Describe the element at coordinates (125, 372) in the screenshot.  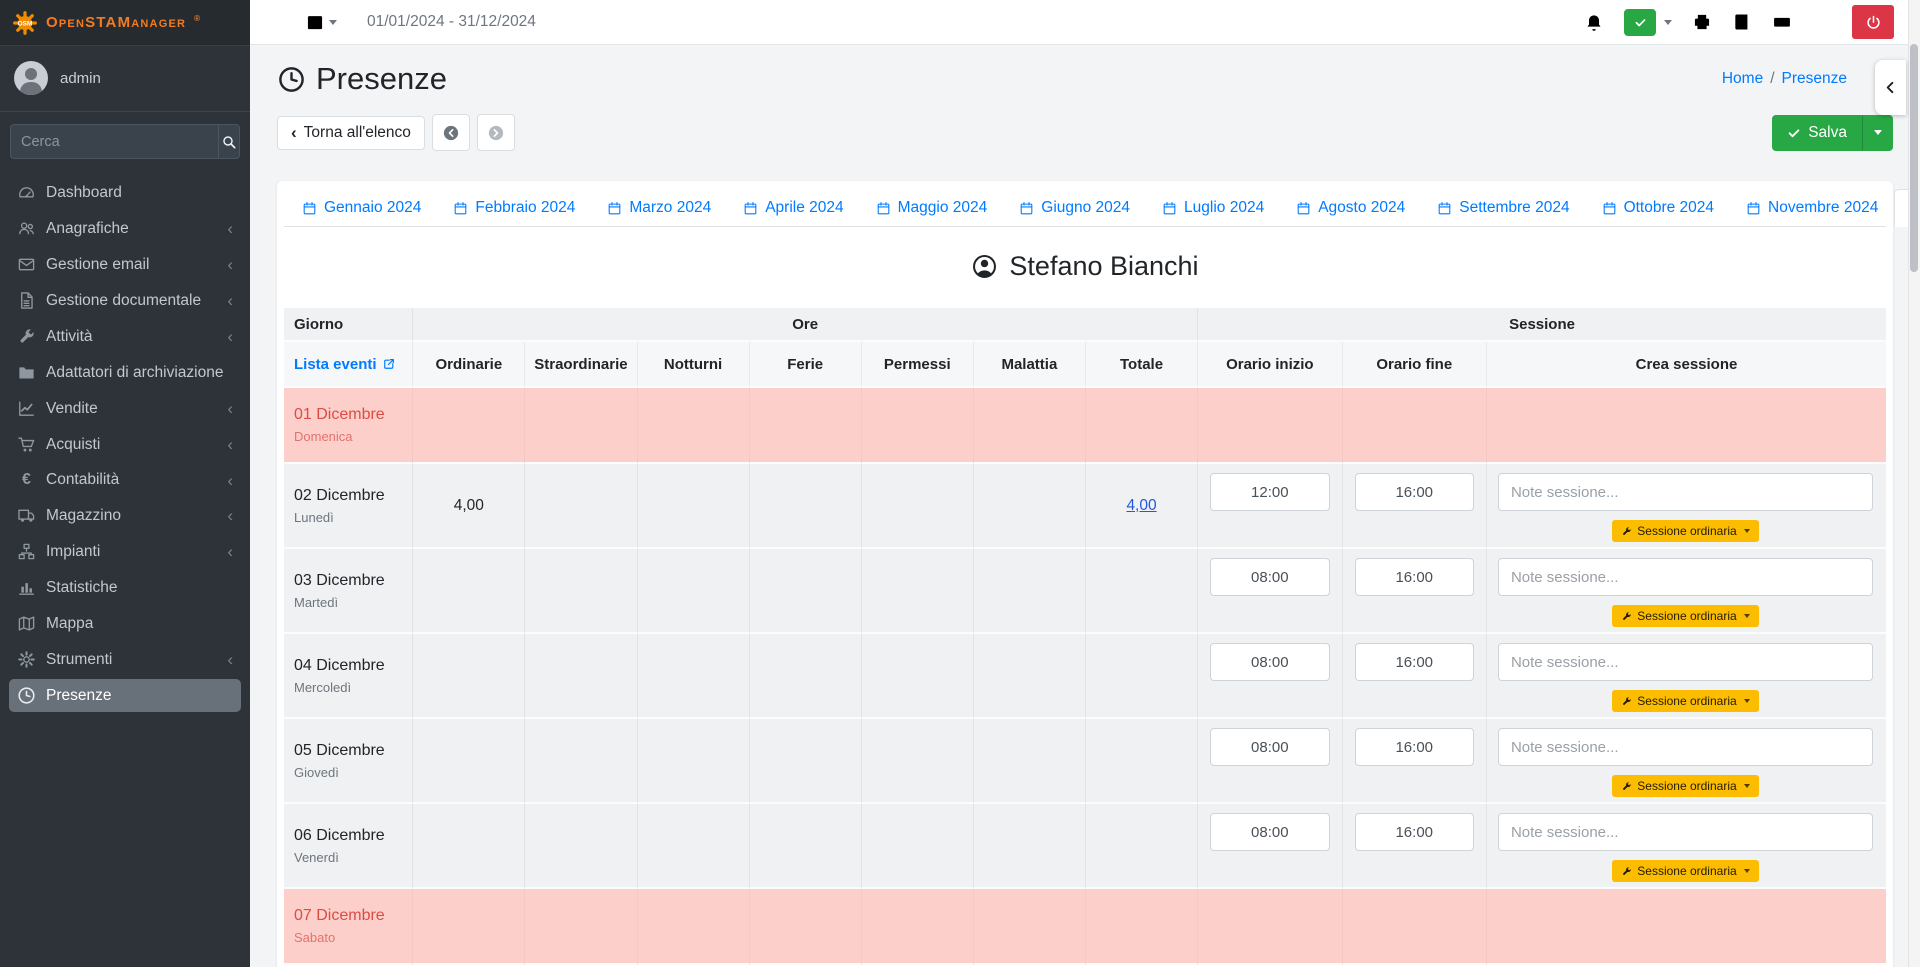
I see `sidebar-item-adattatori-di-archiviazione: Adattatori di archiviazione` at that location.